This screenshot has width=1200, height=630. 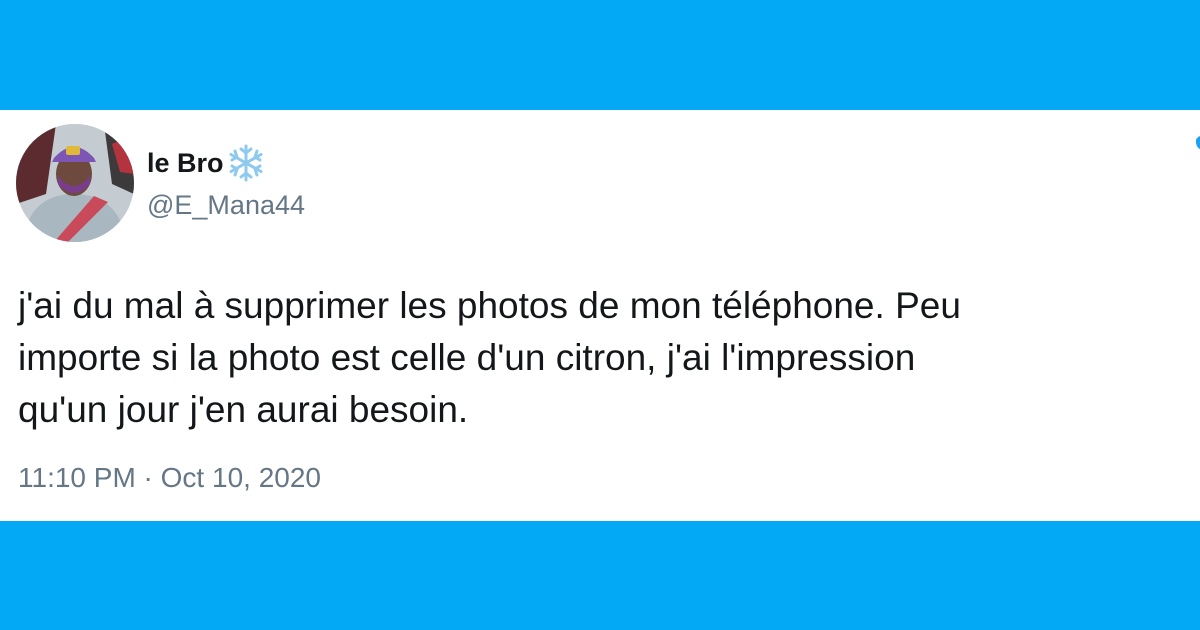 I want to click on user-handle: @E_Mana44, so click(x=226, y=205).